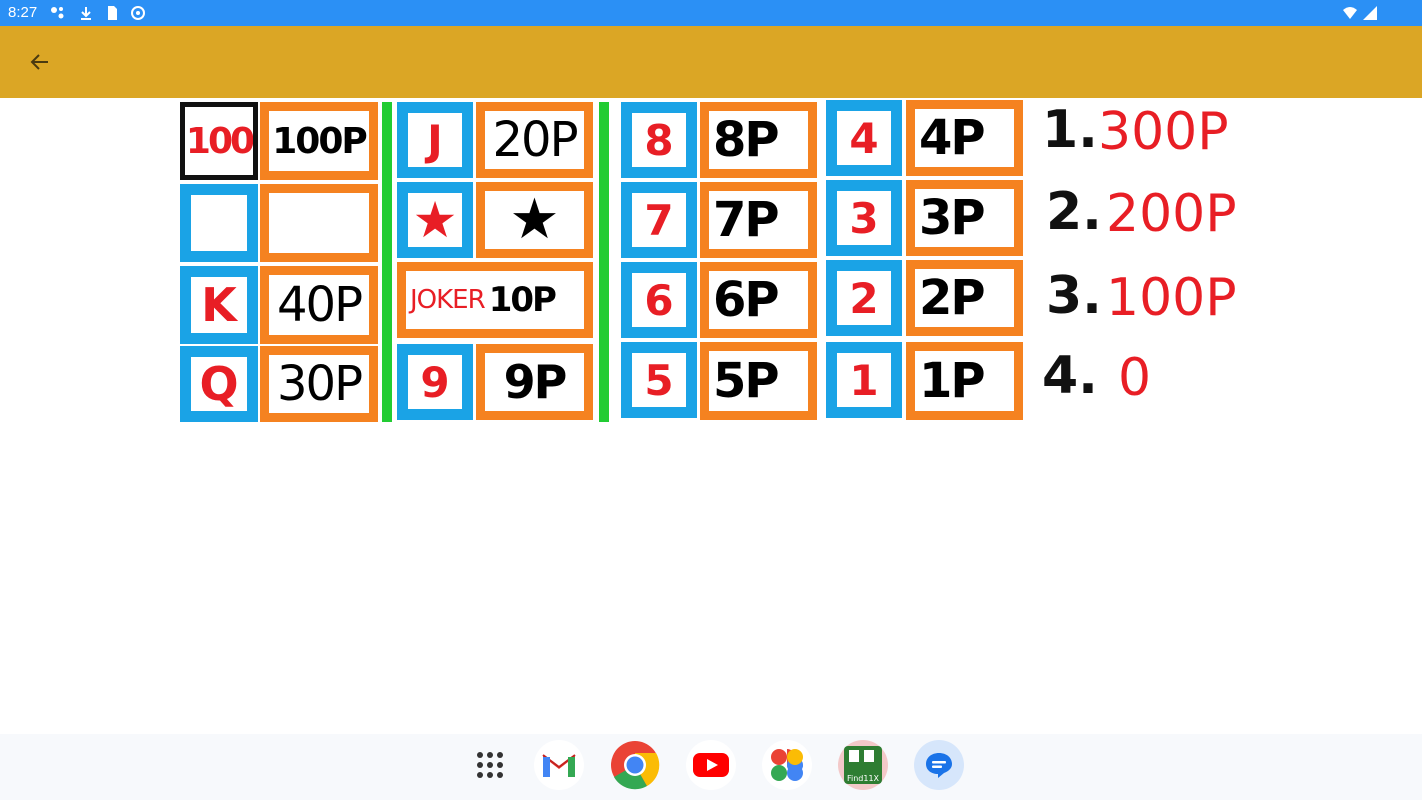 The height and width of the screenshot is (800, 1422). What do you see at coordinates (57, 13) in the screenshot?
I see `assistant-dots-icon` at bounding box center [57, 13].